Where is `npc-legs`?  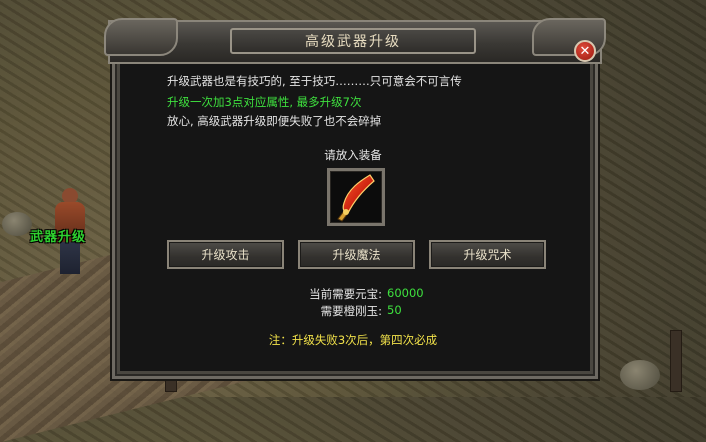
npc-legs is located at coordinates (70, 258).